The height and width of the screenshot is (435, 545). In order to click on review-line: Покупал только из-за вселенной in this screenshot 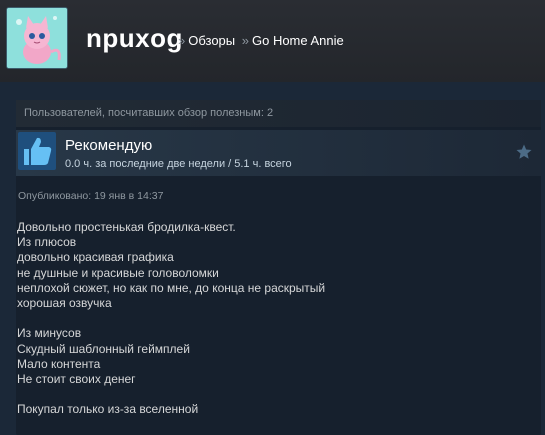, I will do `click(108, 409)`.